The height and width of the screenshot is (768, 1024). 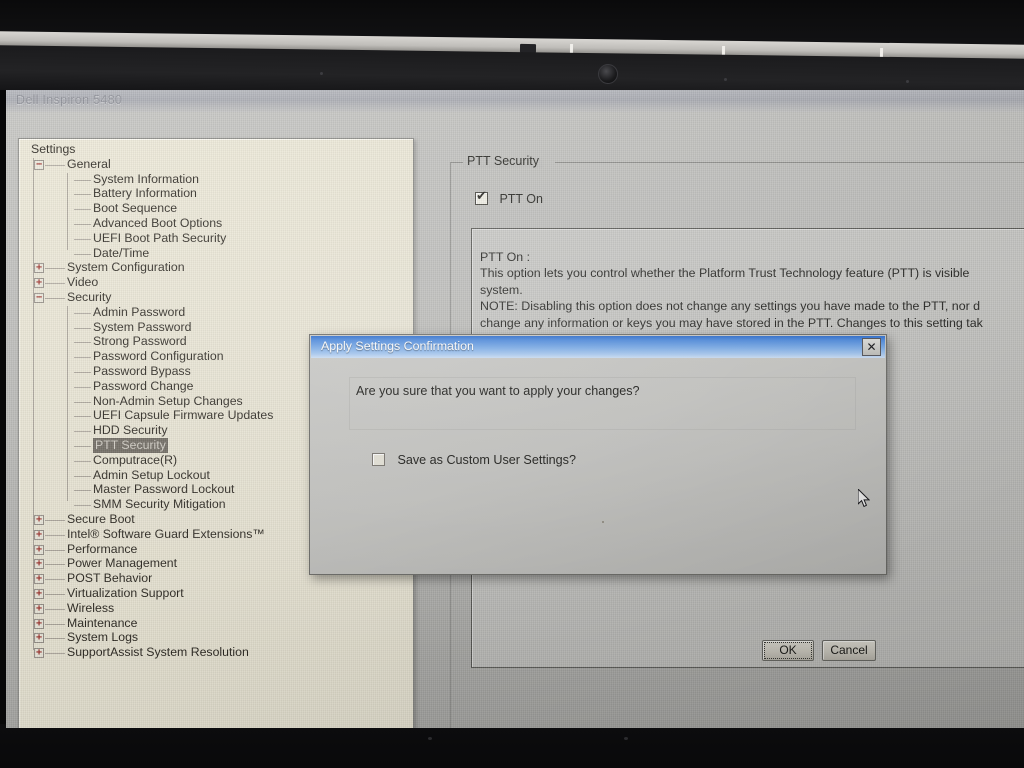 I want to click on tree-root-settings: Settings, so click(x=219, y=150).